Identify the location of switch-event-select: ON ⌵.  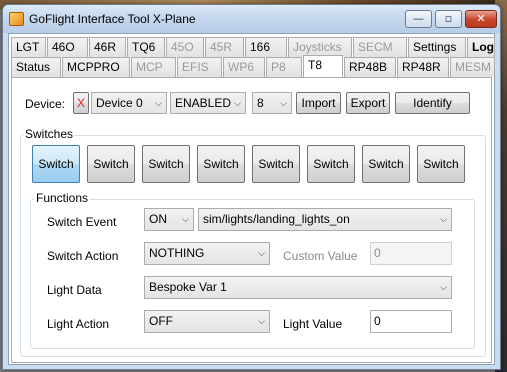
(169, 219).